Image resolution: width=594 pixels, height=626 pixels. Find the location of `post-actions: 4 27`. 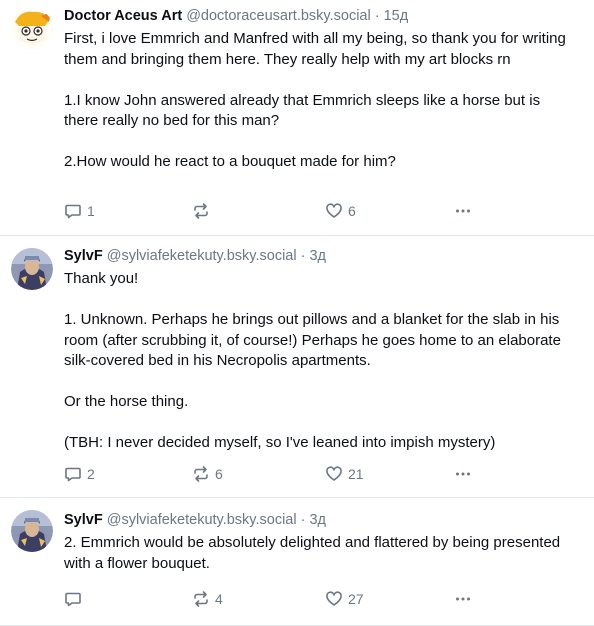

post-actions: 4 27 is located at coordinates (274, 599).